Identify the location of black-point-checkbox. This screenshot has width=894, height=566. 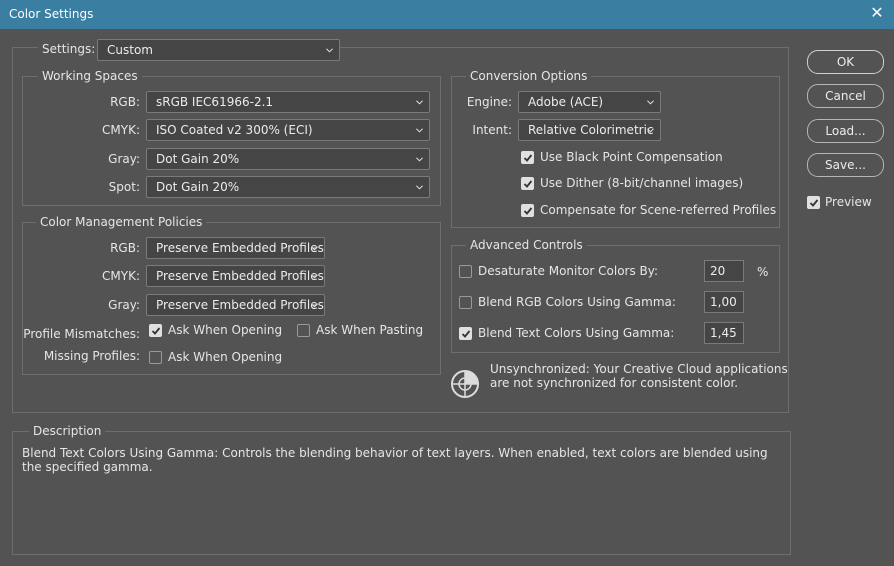
(527, 157).